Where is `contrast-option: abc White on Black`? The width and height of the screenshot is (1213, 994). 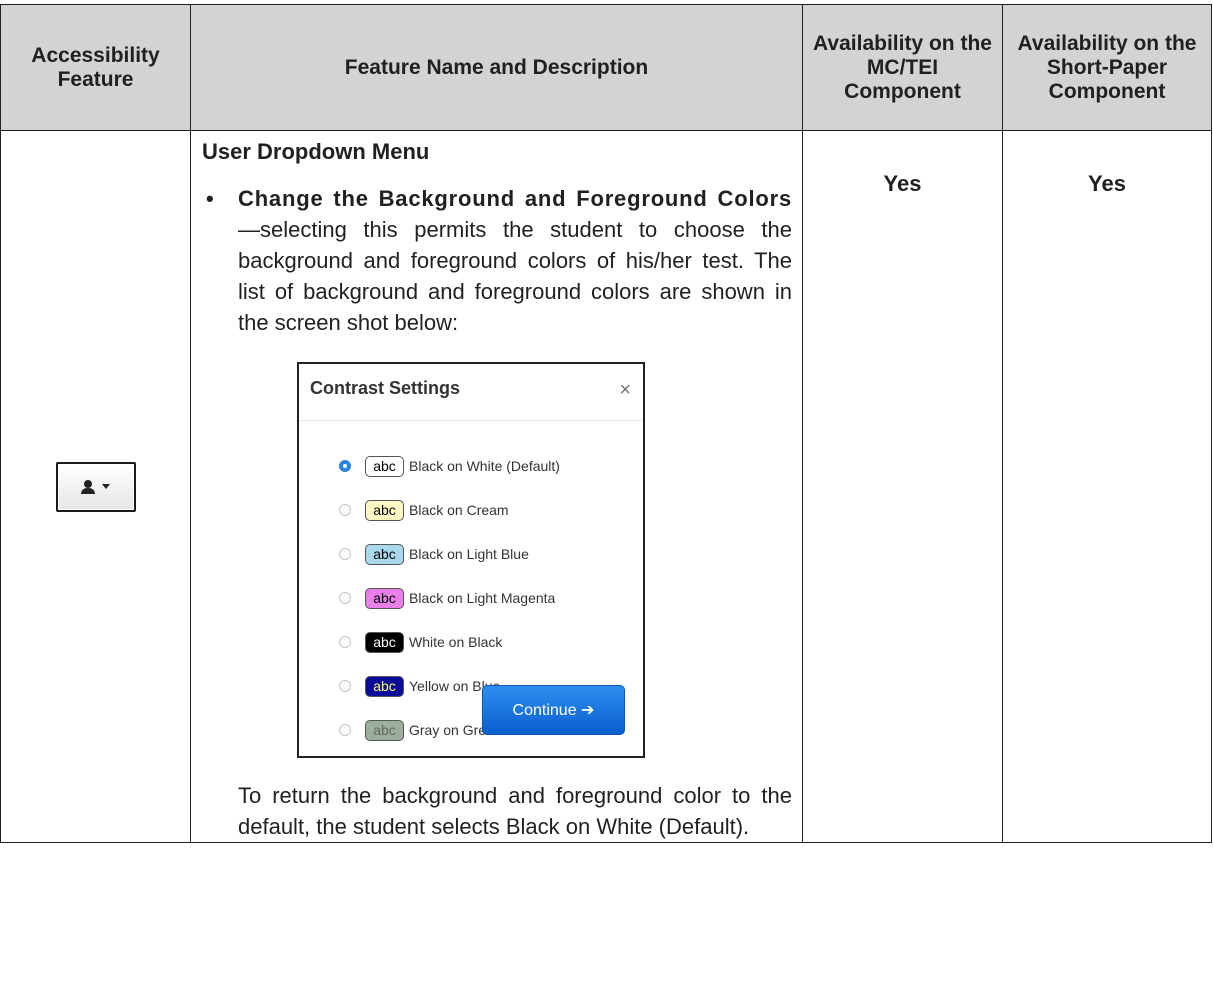 contrast-option: abc White on Black is located at coordinates (420, 642).